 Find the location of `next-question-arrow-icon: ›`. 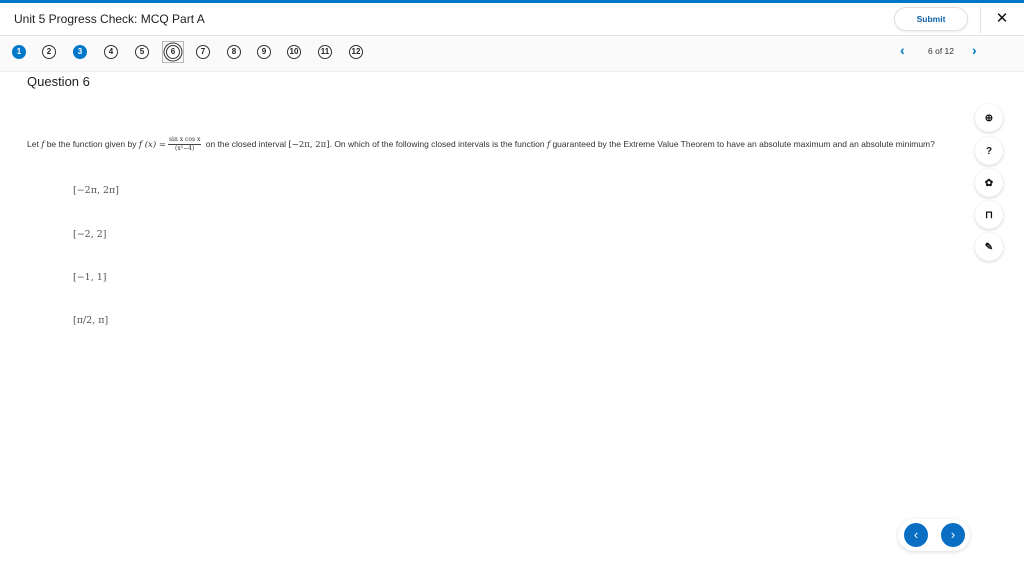

next-question-arrow-icon: › is located at coordinates (974, 50).